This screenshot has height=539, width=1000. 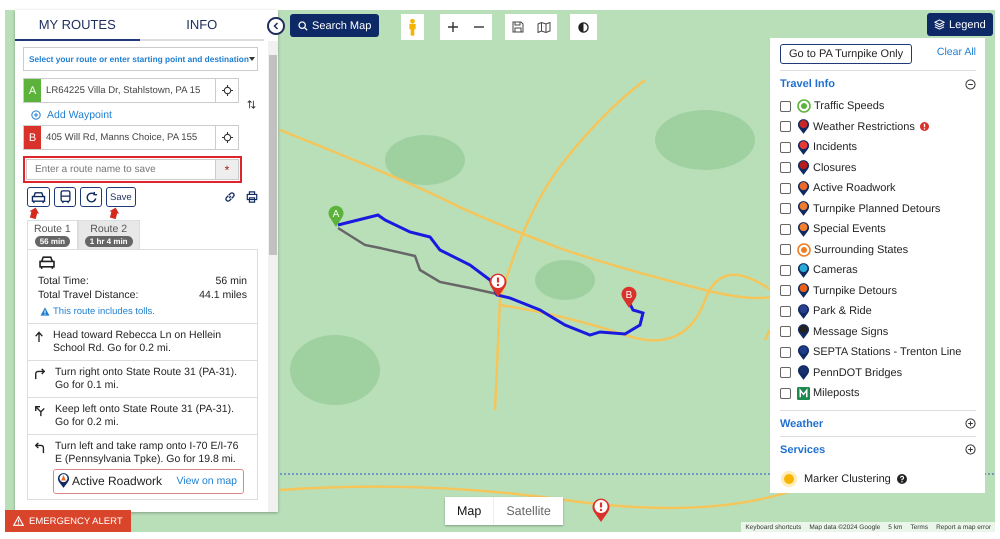 I want to click on turnpike-only-button: Go to PA Turnpike Only, so click(x=846, y=54).